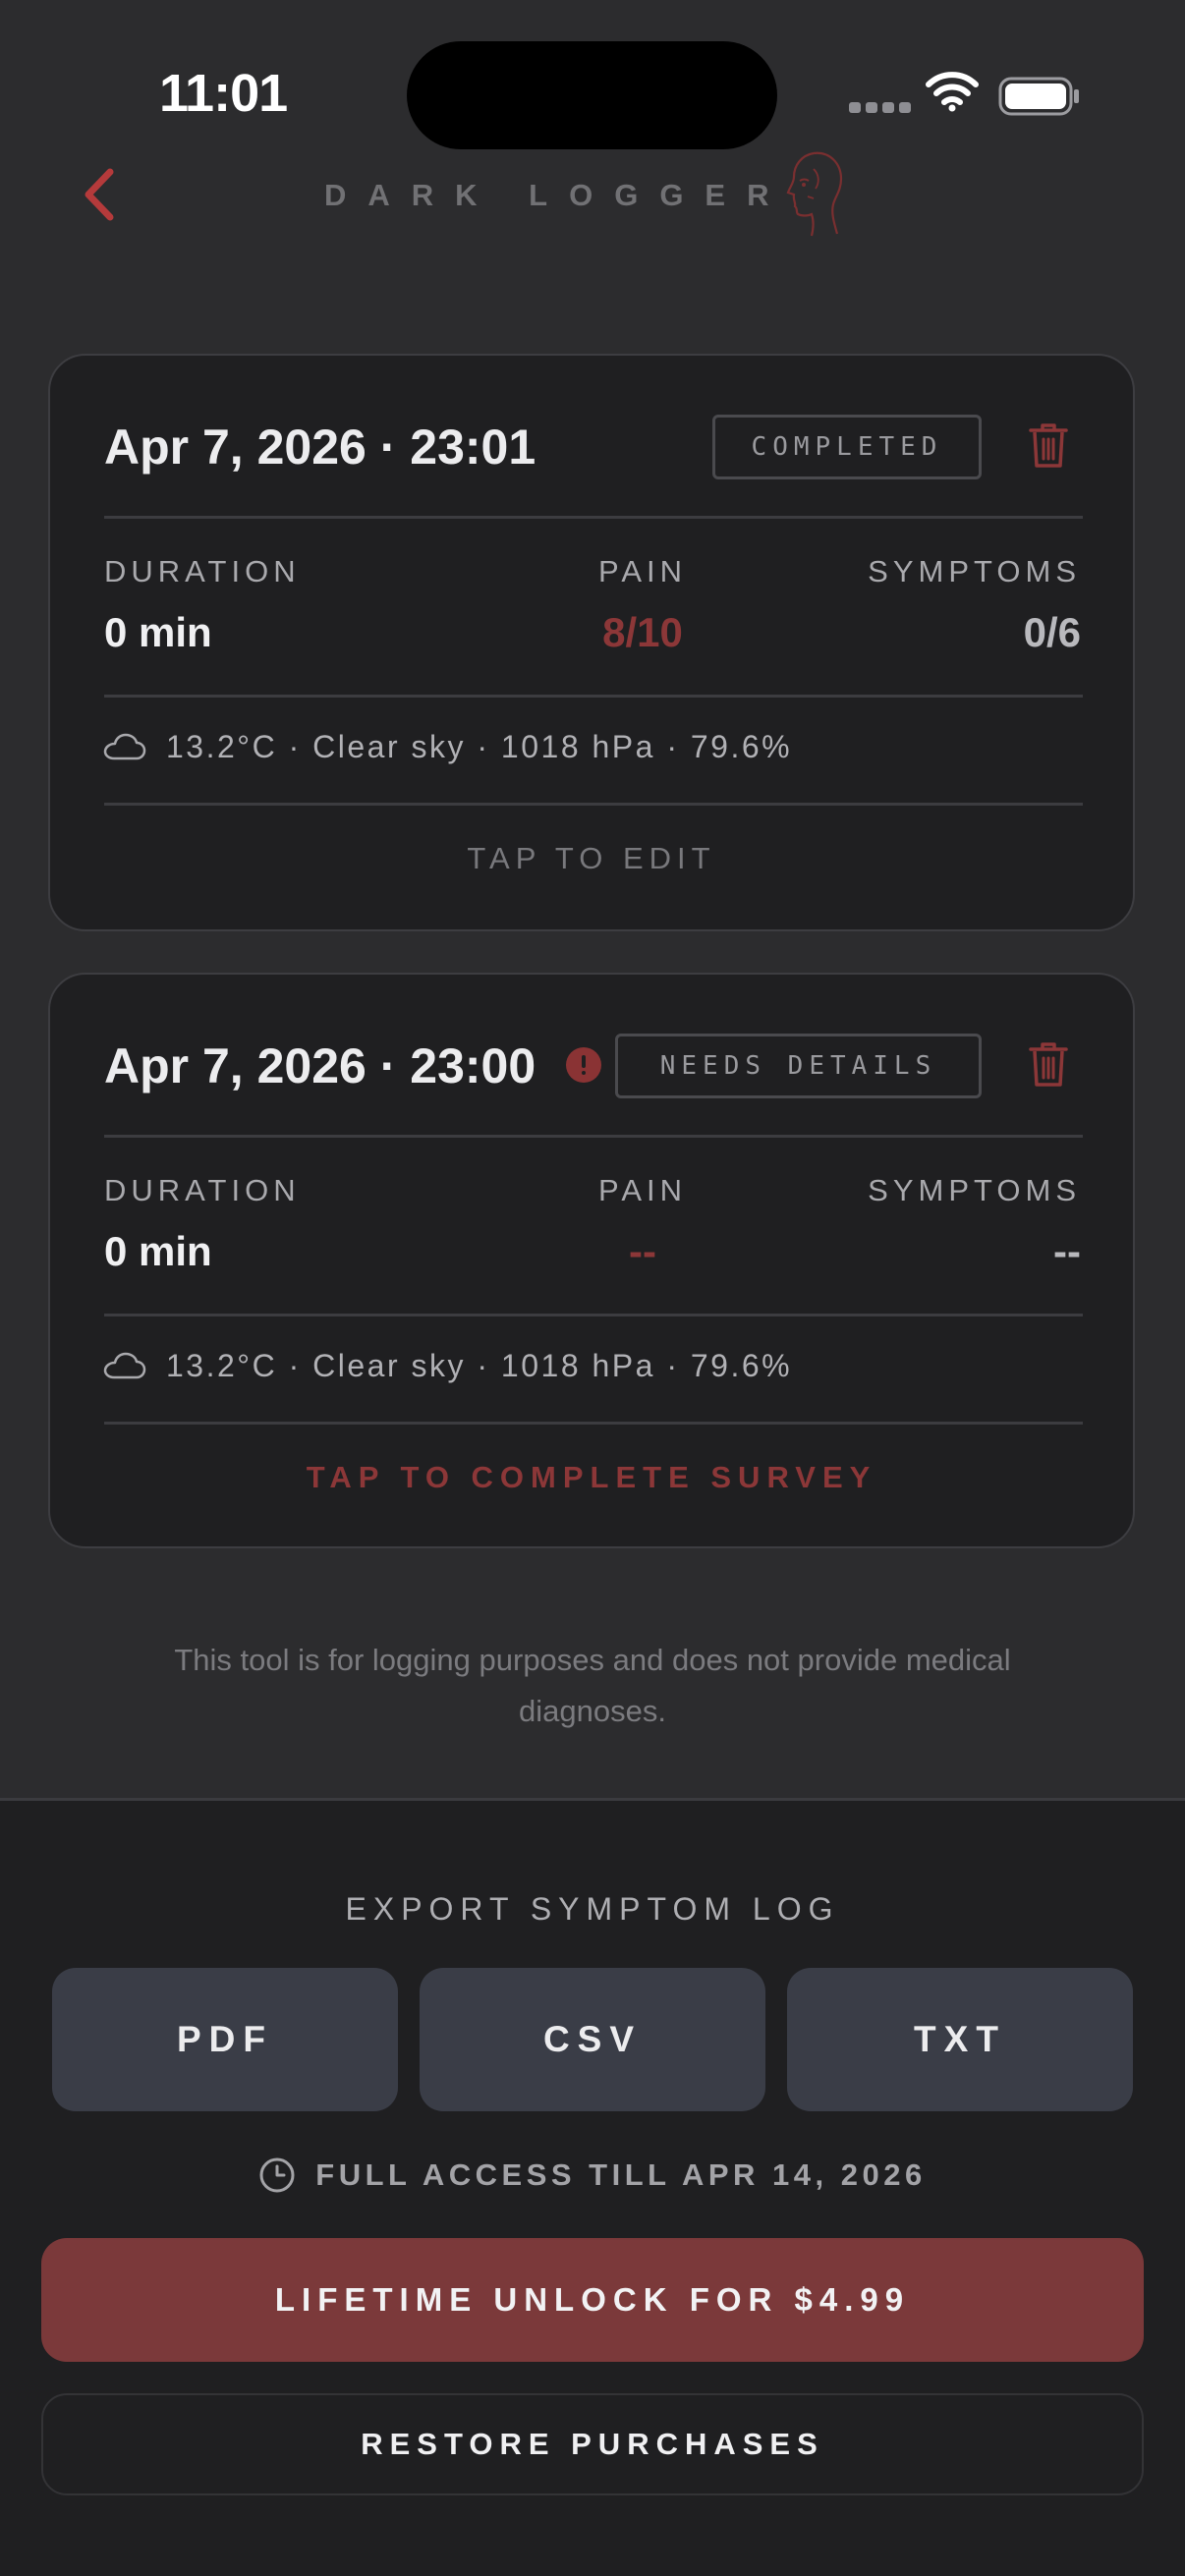 This screenshot has width=1185, height=2576. Describe the element at coordinates (320, 1065) in the screenshot. I see `entry-datetime: Apr 7, 2026 · 23:00` at that location.